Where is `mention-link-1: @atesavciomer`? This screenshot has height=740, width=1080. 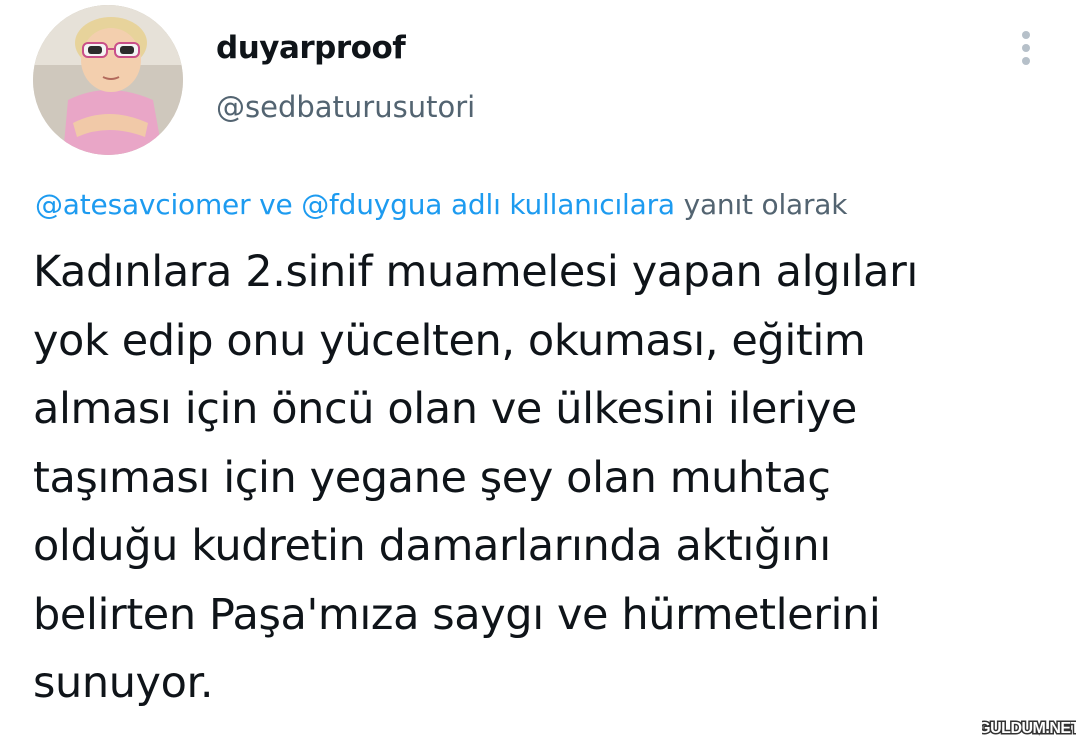
mention-link-1: @atesavciomer is located at coordinates (143, 204).